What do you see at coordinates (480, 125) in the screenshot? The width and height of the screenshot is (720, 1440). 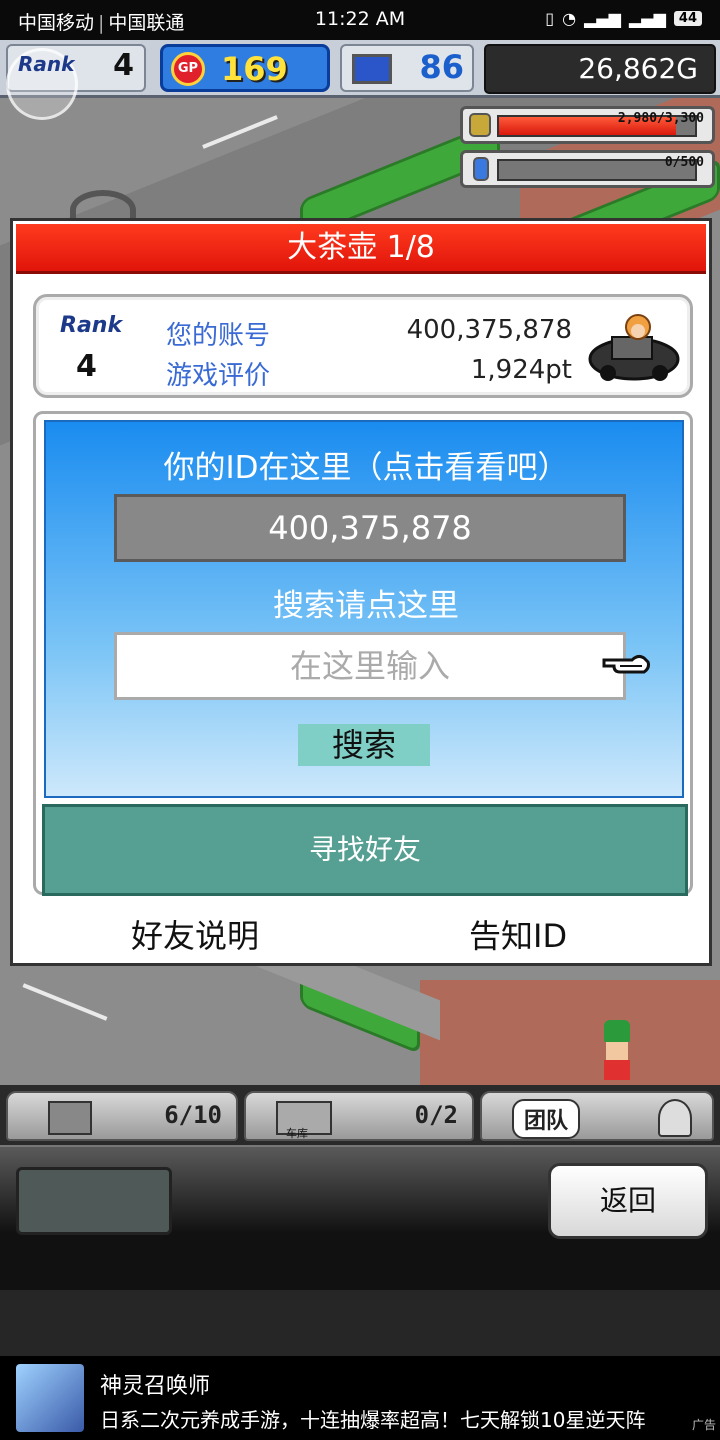 I see `barrel-icon` at bounding box center [480, 125].